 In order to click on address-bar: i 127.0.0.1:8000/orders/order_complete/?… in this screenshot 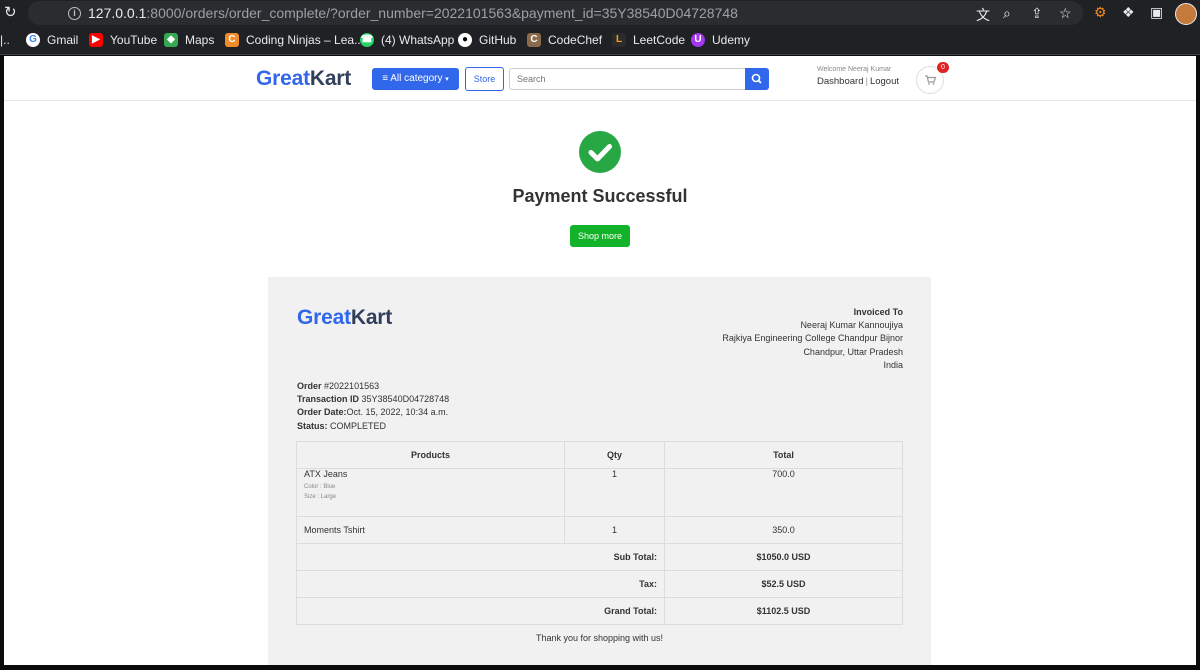, I will do `click(555, 13)`.